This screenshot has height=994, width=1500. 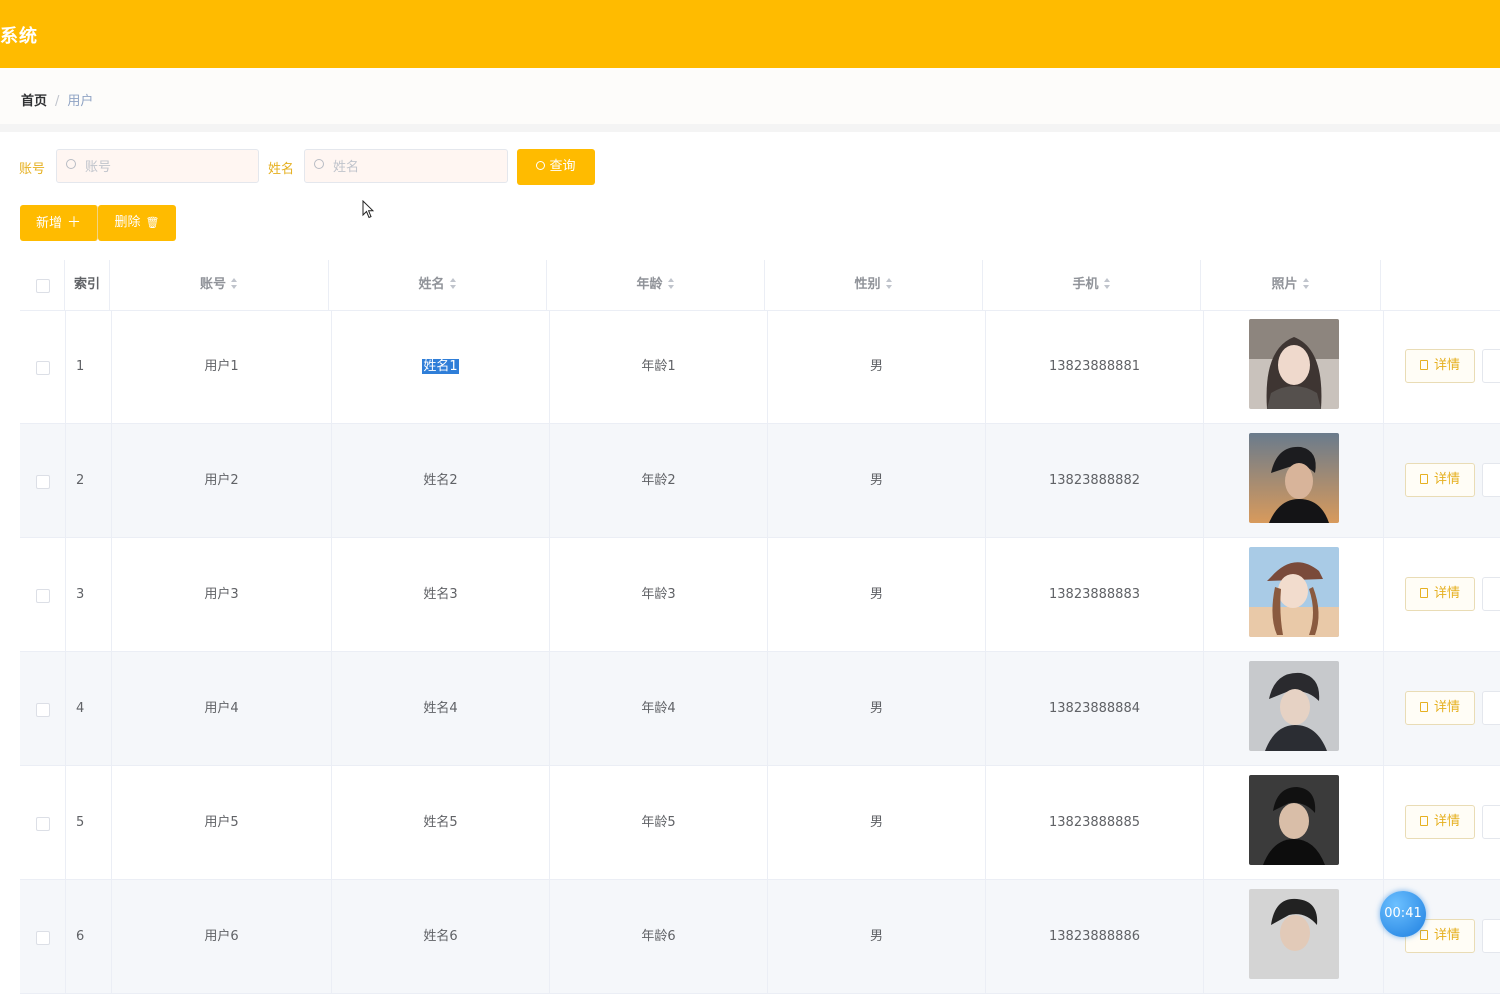 I want to click on select-all-checkbox, so click(x=43, y=286).